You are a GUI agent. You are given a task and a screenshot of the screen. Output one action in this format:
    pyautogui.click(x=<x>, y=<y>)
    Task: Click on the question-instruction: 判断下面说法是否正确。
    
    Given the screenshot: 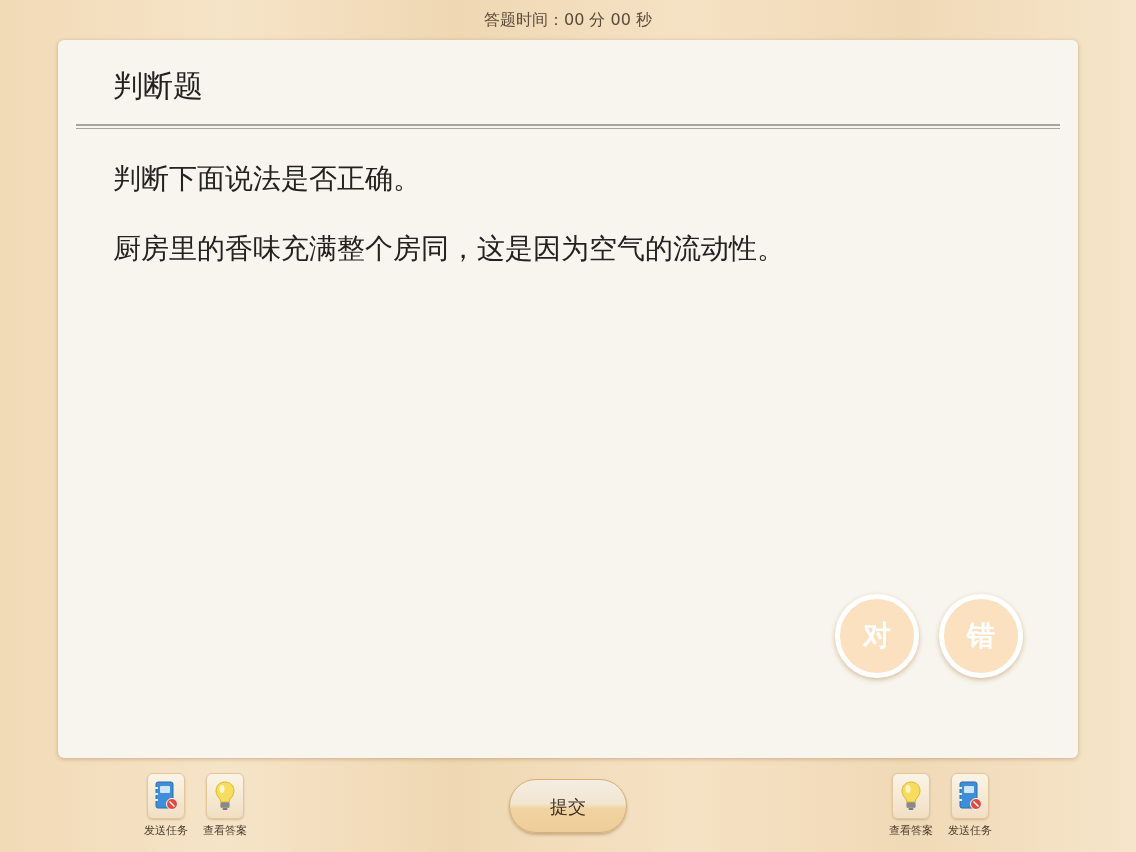 What is the action you would take?
    pyautogui.click(x=267, y=179)
    